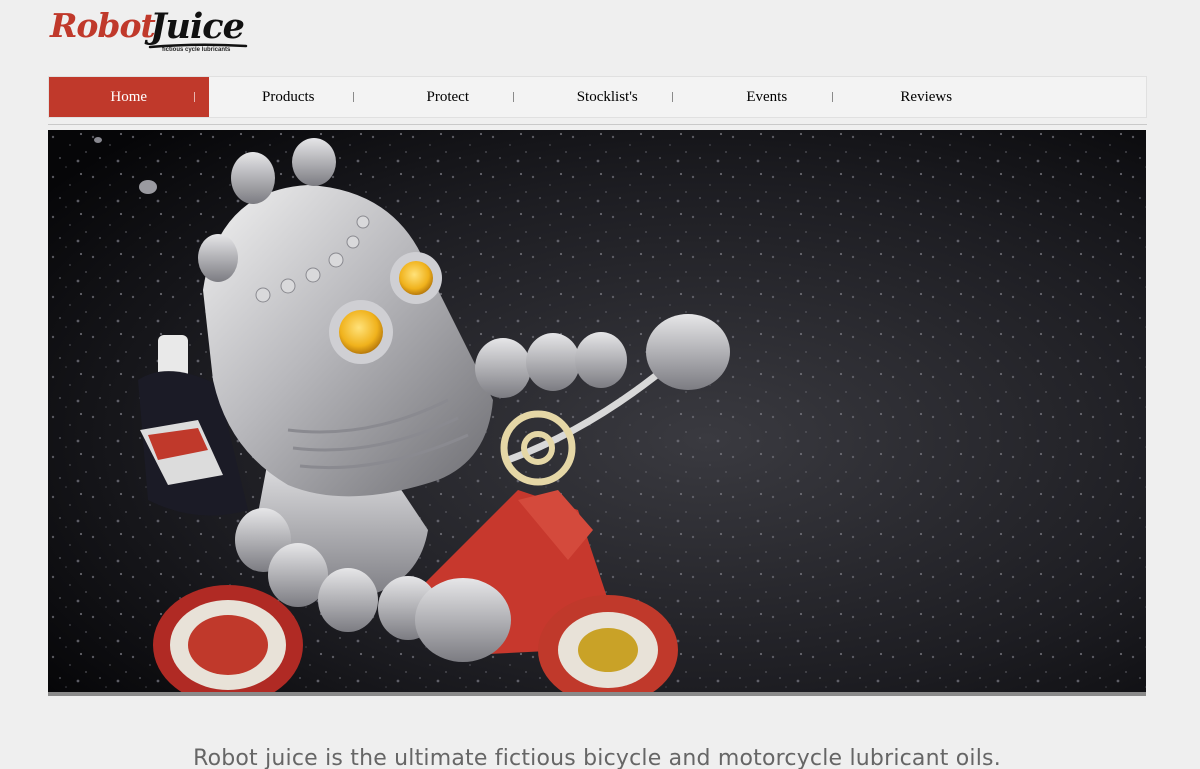 The height and width of the screenshot is (769, 1200). I want to click on nav-item-label: Reviews, so click(926, 96).